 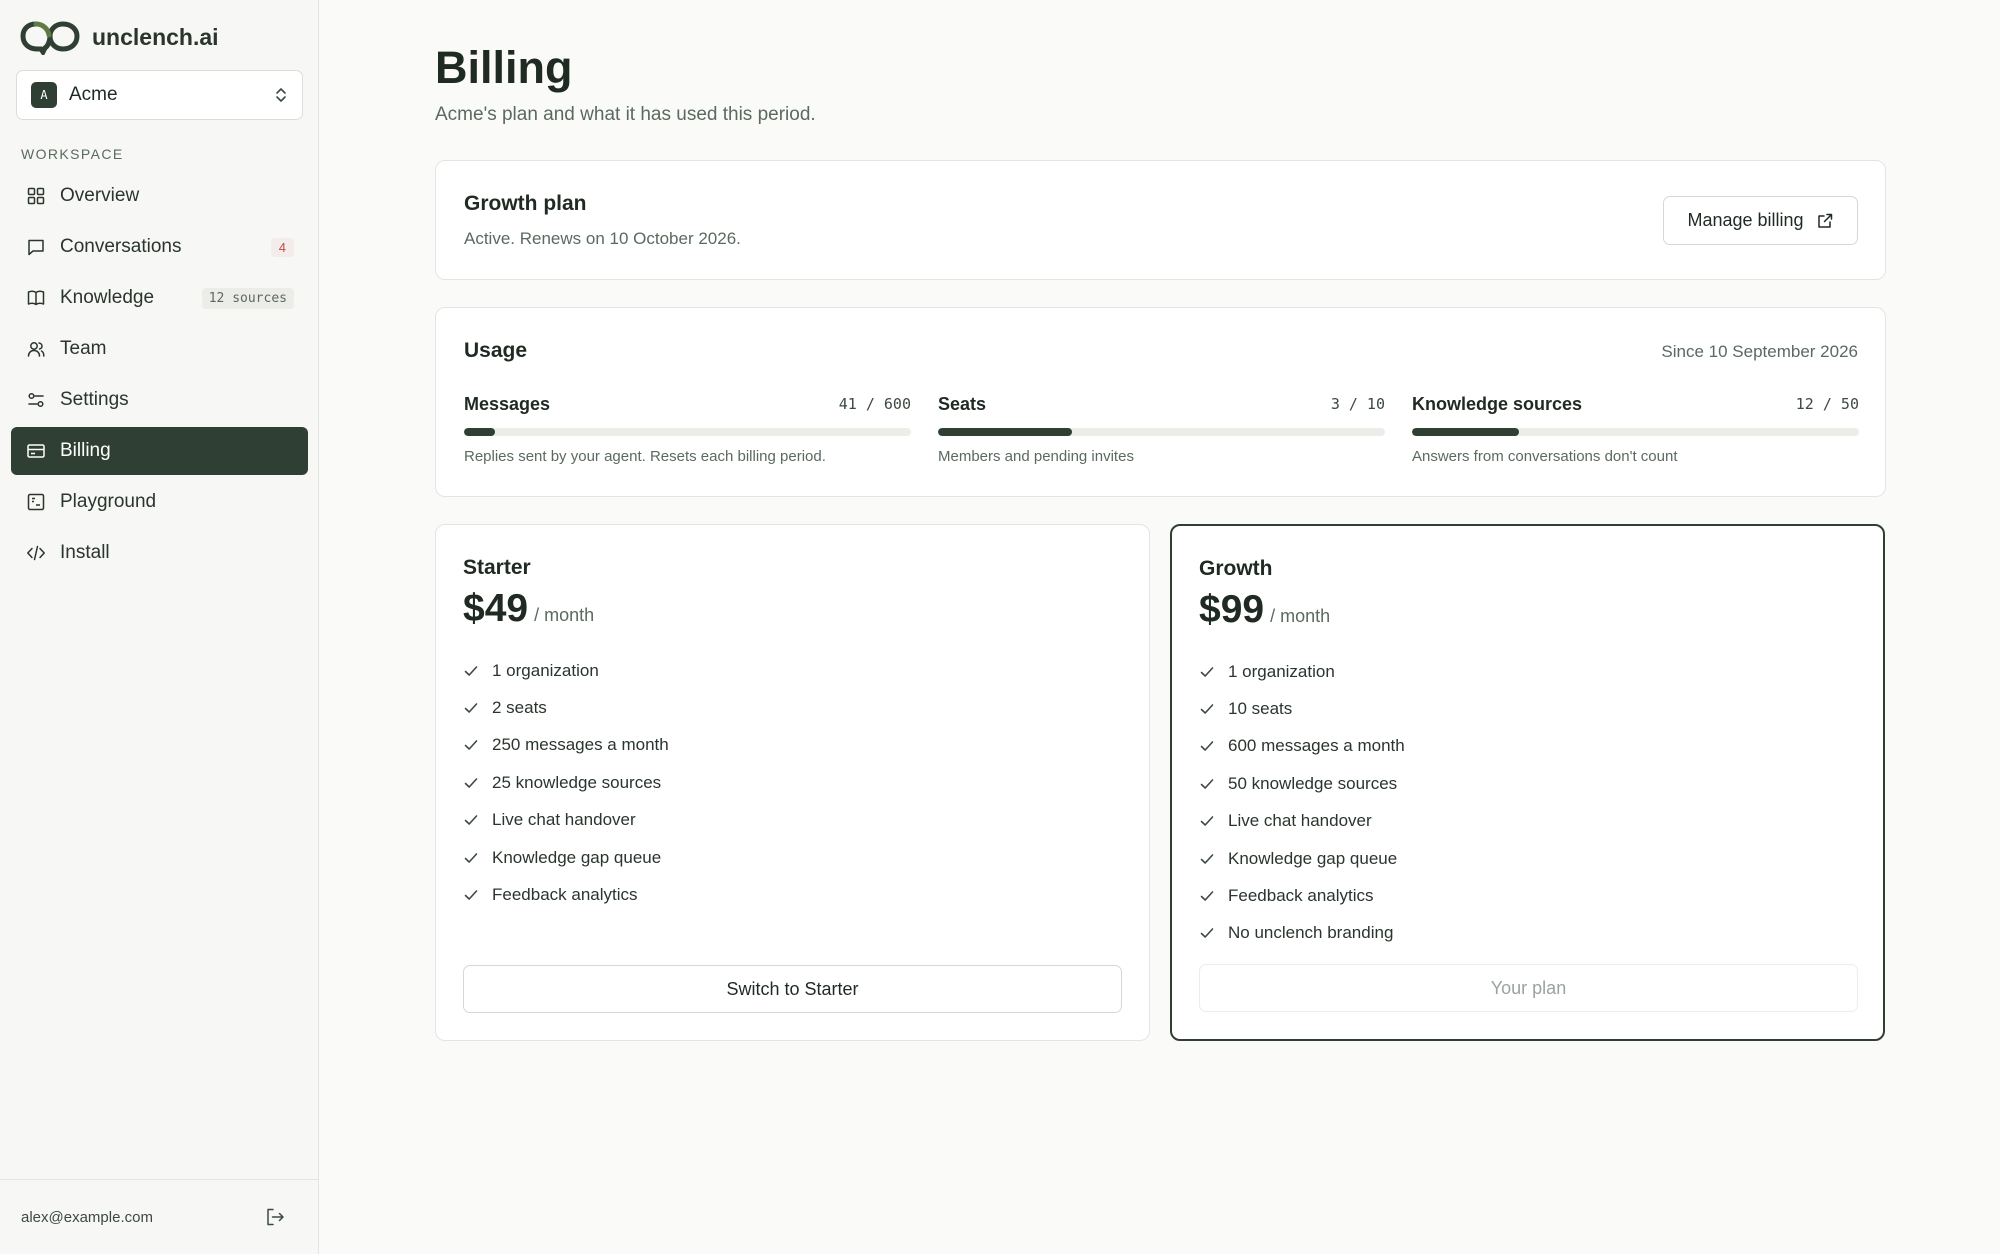 I want to click on sidebar-item-label: Team, so click(x=83, y=348).